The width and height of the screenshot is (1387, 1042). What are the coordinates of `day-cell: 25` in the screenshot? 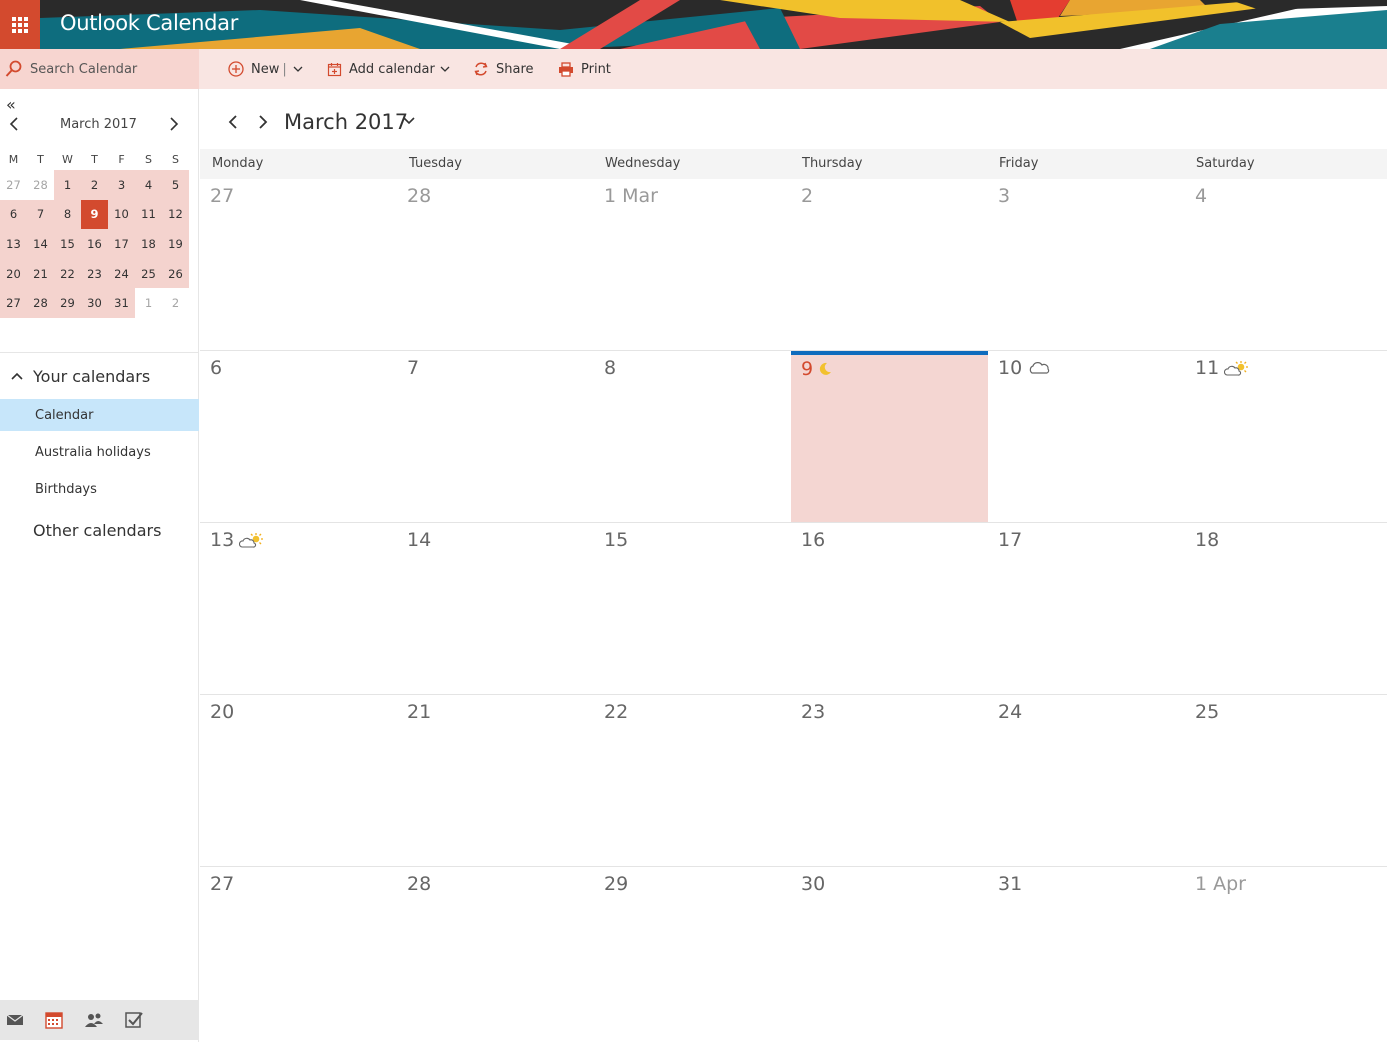 It's located at (1283, 780).